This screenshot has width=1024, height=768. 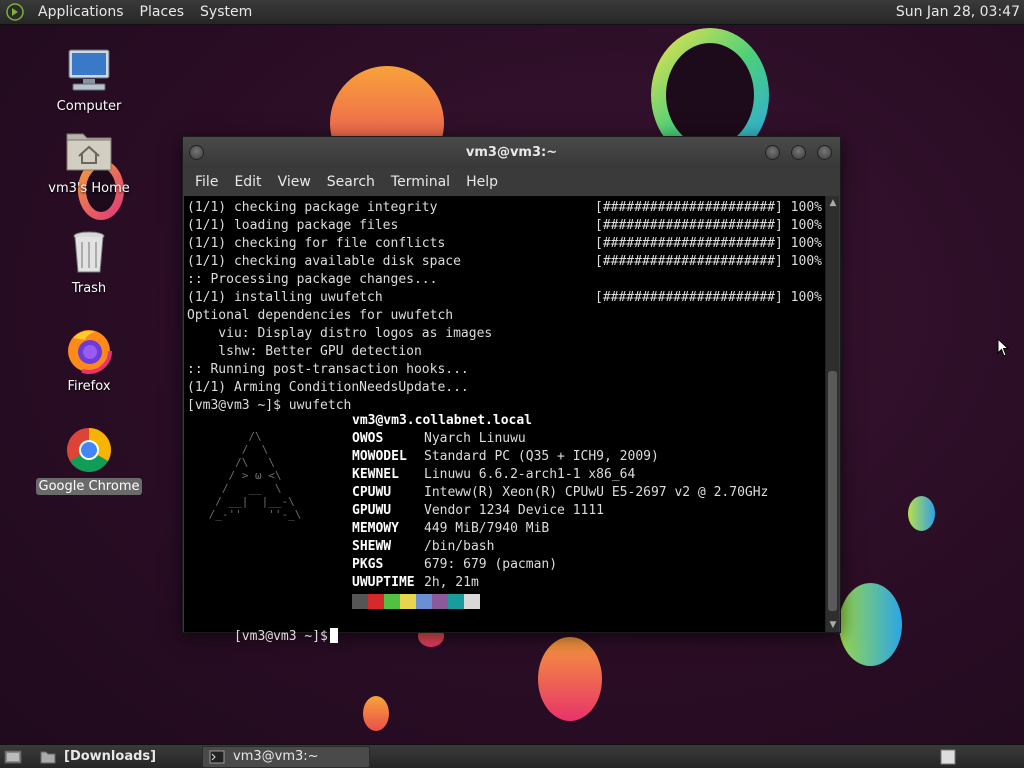 What do you see at coordinates (89, 486) in the screenshot?
I see `desktop-icon-label: Google Chrome` at bounding box center [89, 486].